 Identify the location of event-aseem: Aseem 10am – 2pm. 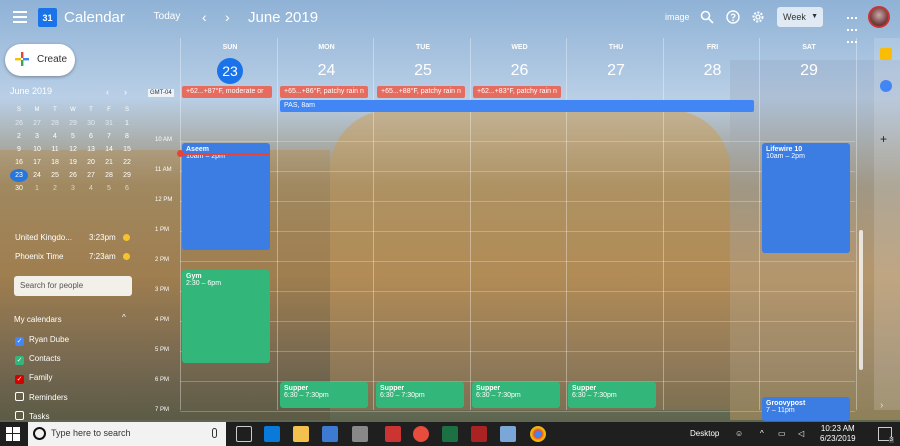
(226, 196).